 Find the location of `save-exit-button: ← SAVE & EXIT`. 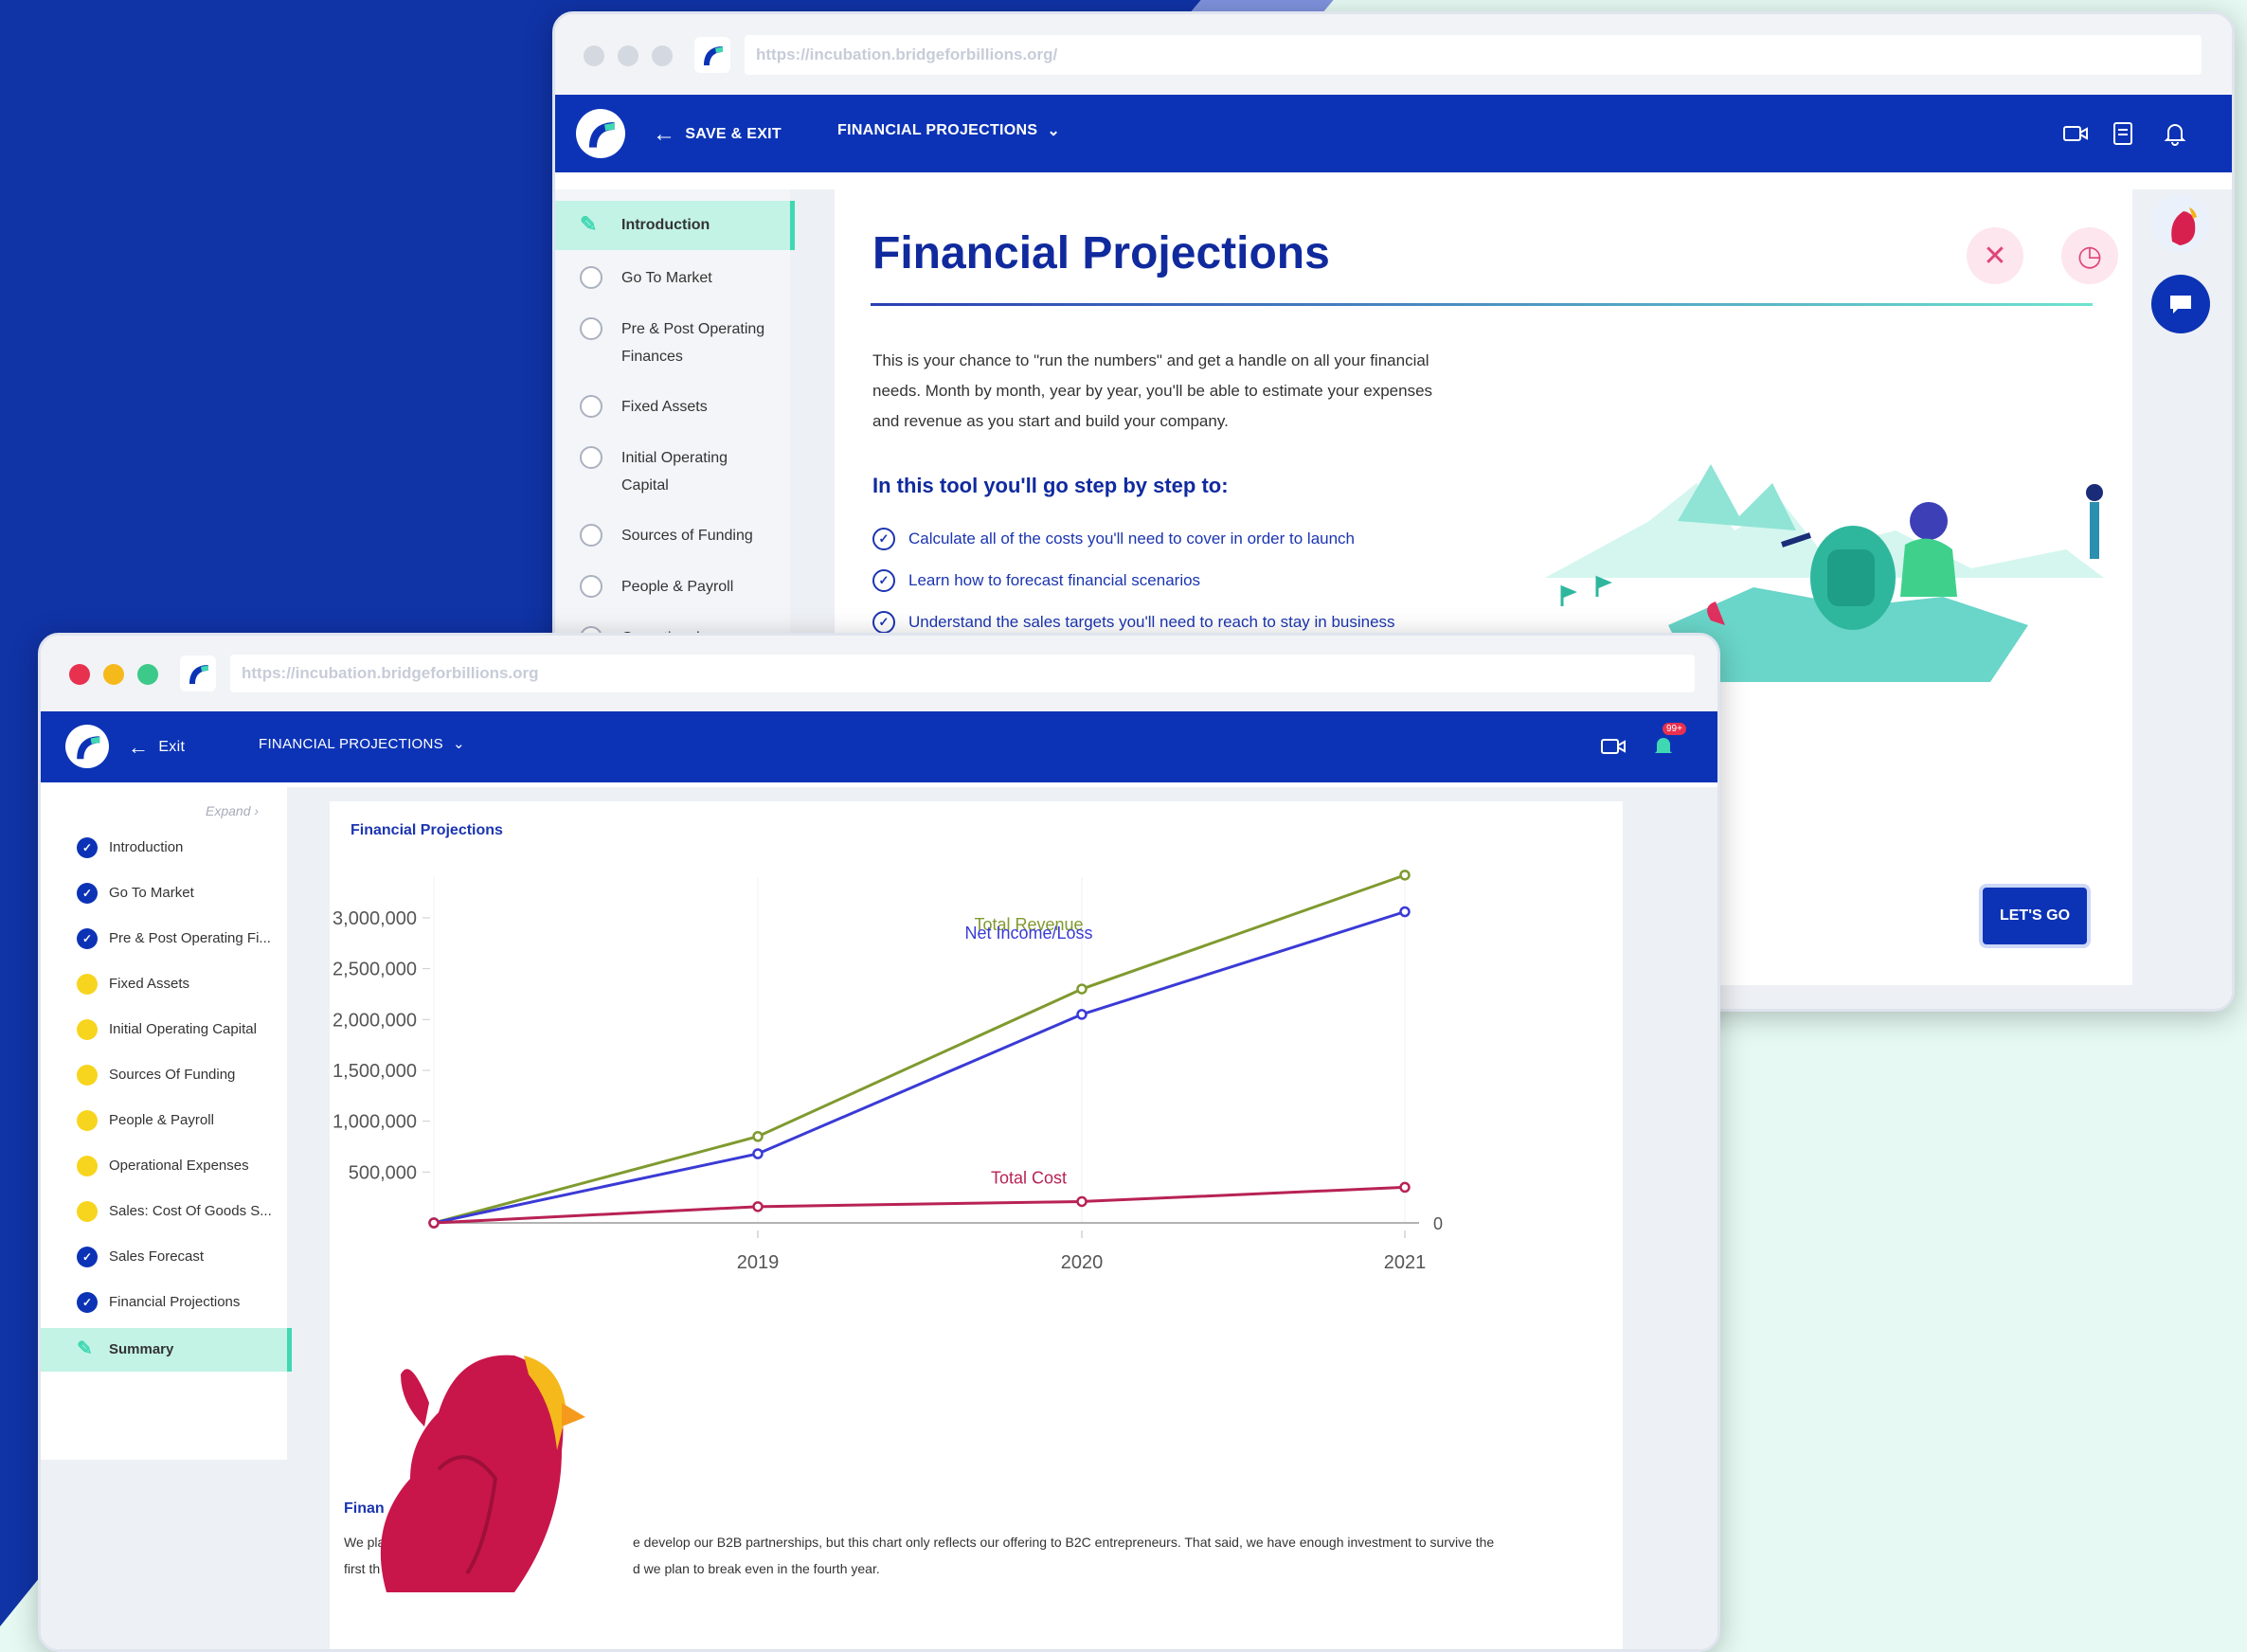

save-exit-button: ← SAVE & EXIT is located at coordinates (717, 134).